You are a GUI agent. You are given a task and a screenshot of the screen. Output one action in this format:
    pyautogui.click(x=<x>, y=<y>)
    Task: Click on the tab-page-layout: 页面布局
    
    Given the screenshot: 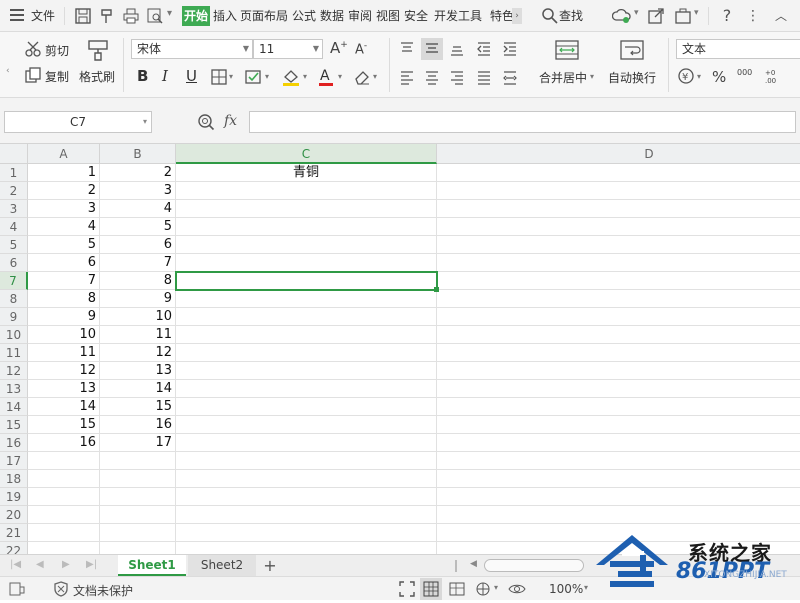 What is the action you would take?
    pyautogui.click(x=264, y=16)
    